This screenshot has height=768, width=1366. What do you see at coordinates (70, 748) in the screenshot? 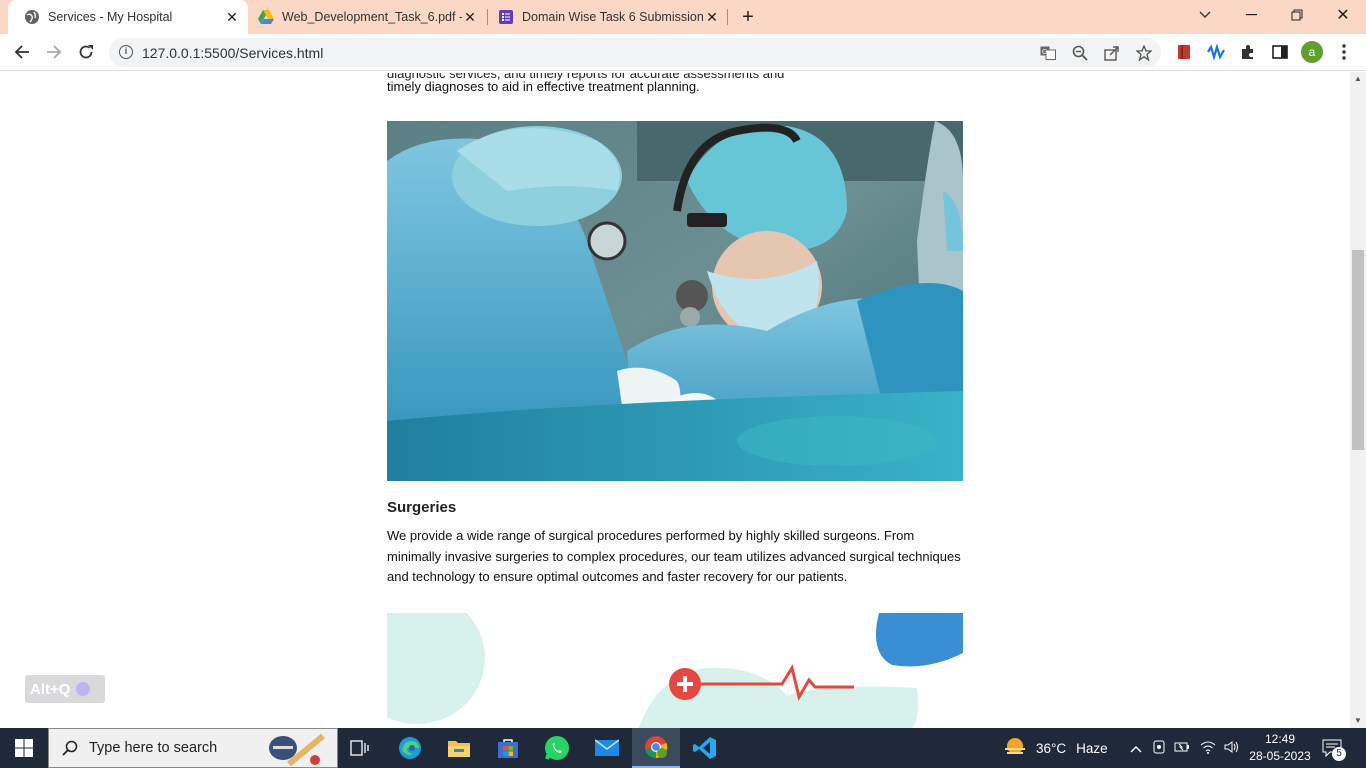
I see `search-icon` at bounding box center [70, 748].